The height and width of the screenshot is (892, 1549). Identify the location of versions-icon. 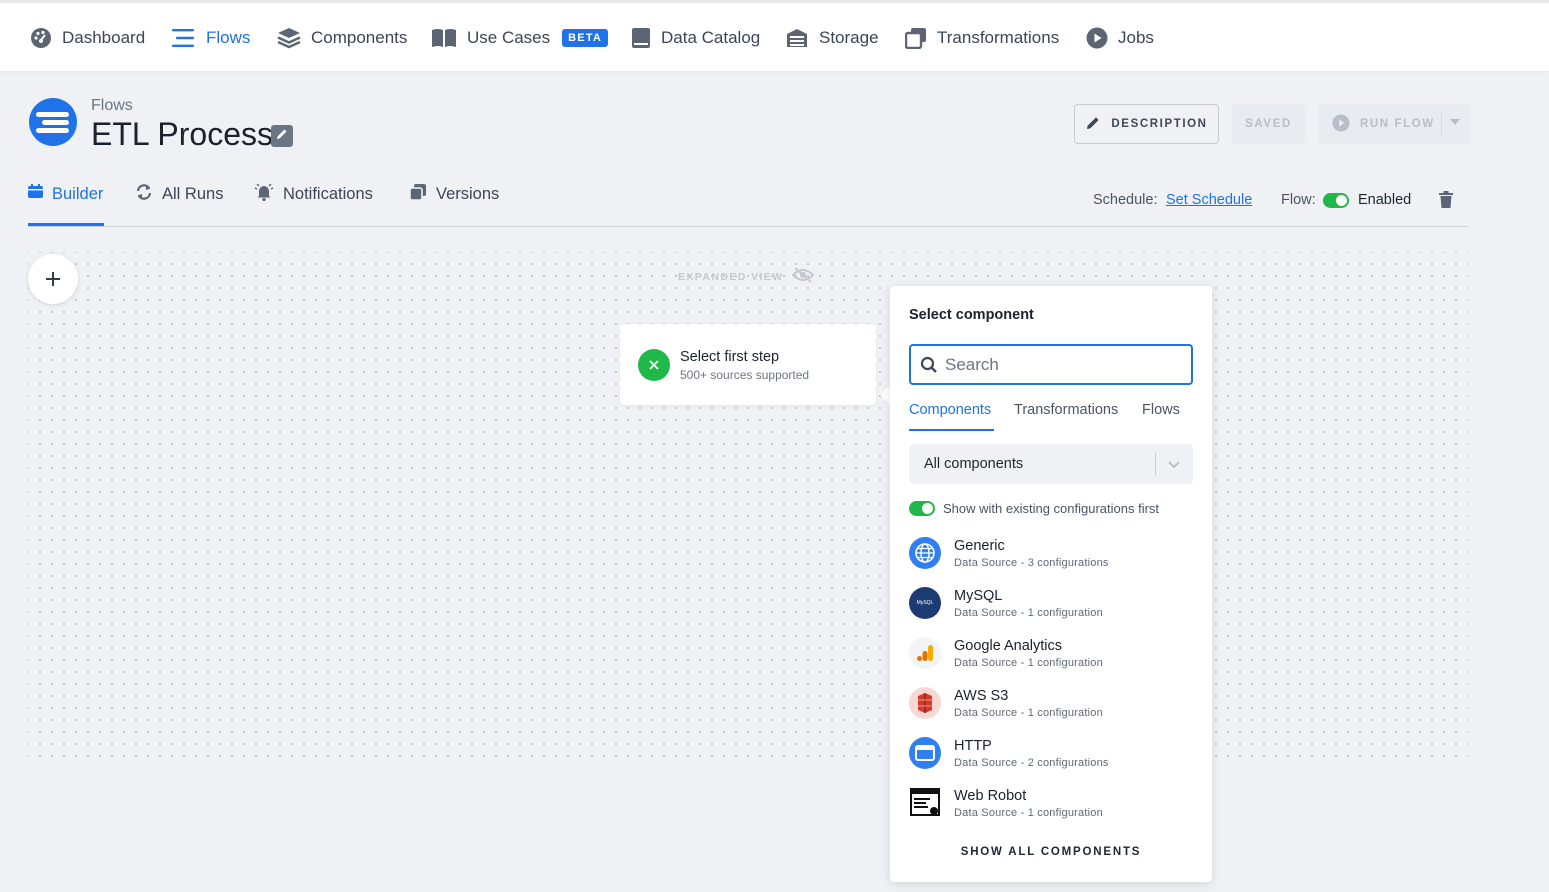
(418, 194).